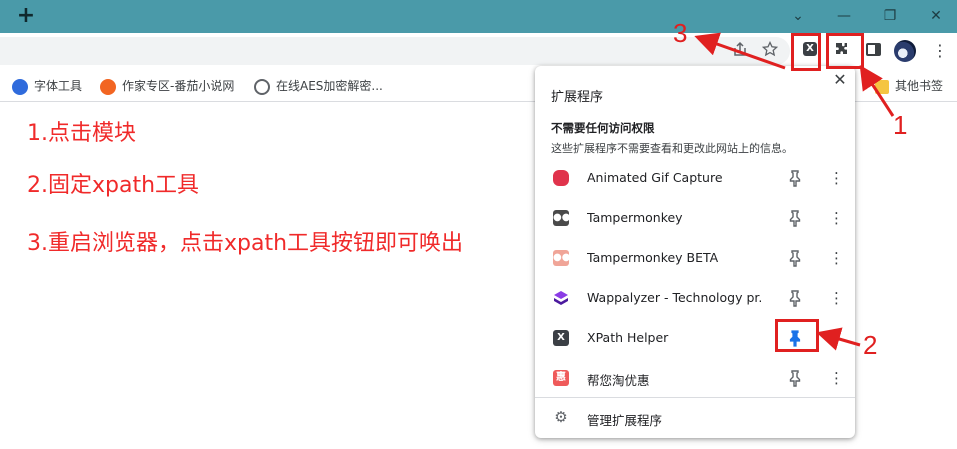 This screenshot has height=449, width=957. Describe the element at coordinates (680, 33) in the screenshot. I see `annotation-label-3: 3` at that location.